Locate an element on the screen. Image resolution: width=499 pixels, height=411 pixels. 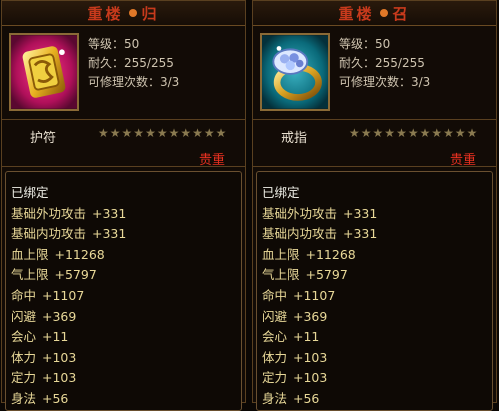
item-type: 戒指 is located at coordinates (294, 138).